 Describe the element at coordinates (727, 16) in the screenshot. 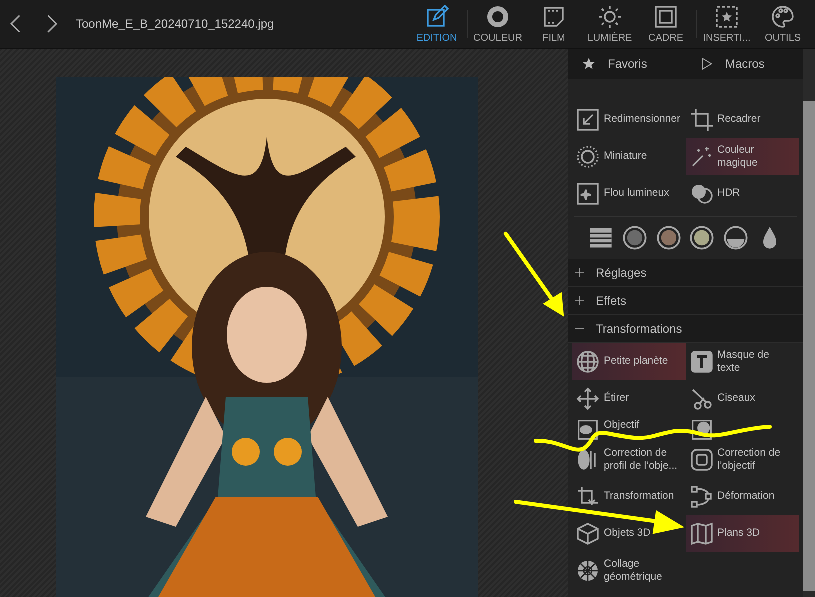

I see `star-frame-icon` at that location.